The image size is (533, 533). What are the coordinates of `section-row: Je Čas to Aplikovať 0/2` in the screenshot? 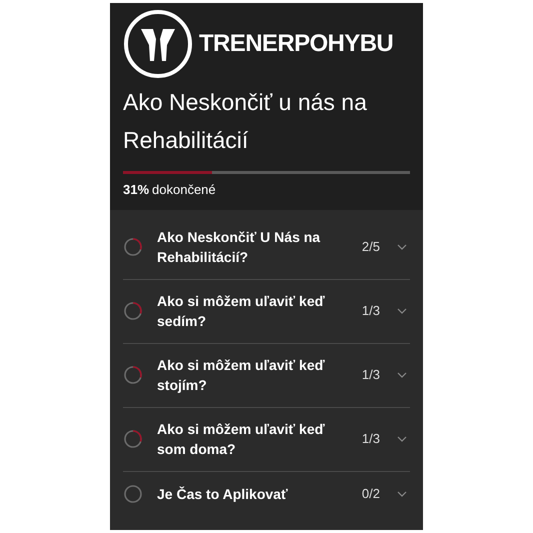 It's located at (266, 494).